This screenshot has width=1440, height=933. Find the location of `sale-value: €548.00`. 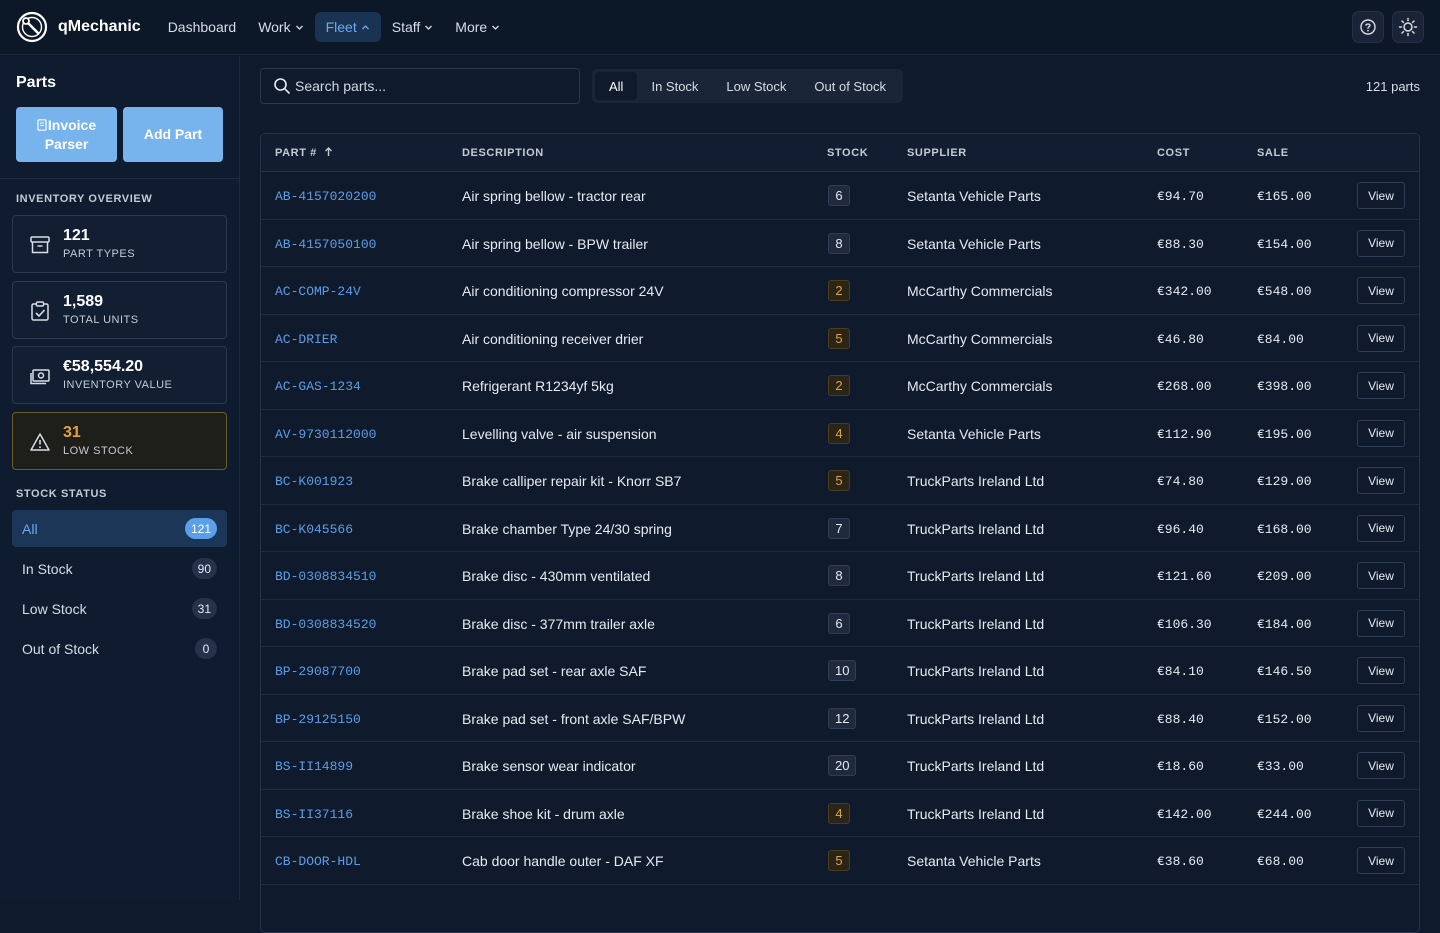

sale-value: €548.00 is located at coordinates (1284, 291).